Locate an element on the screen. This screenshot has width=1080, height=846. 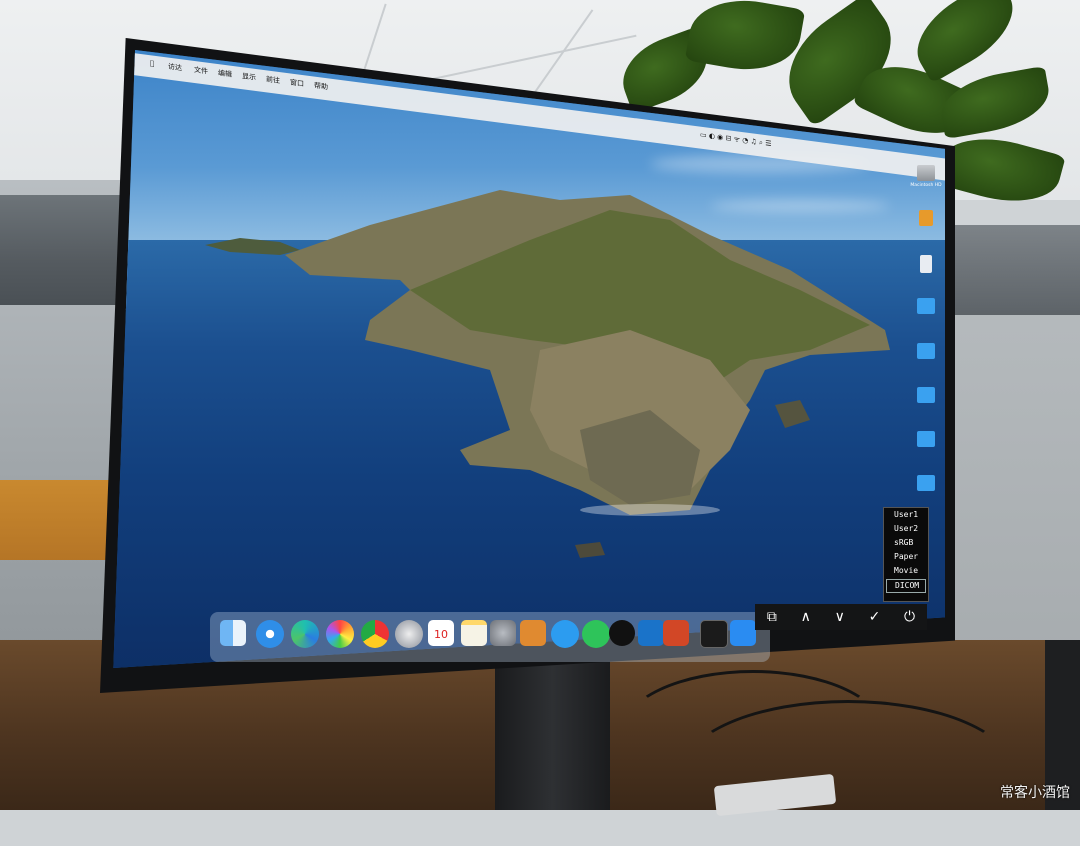
osd-button-bar: ⧉ ∧ ∨ ✓ ⏻ is located at coordinates (841, 617).